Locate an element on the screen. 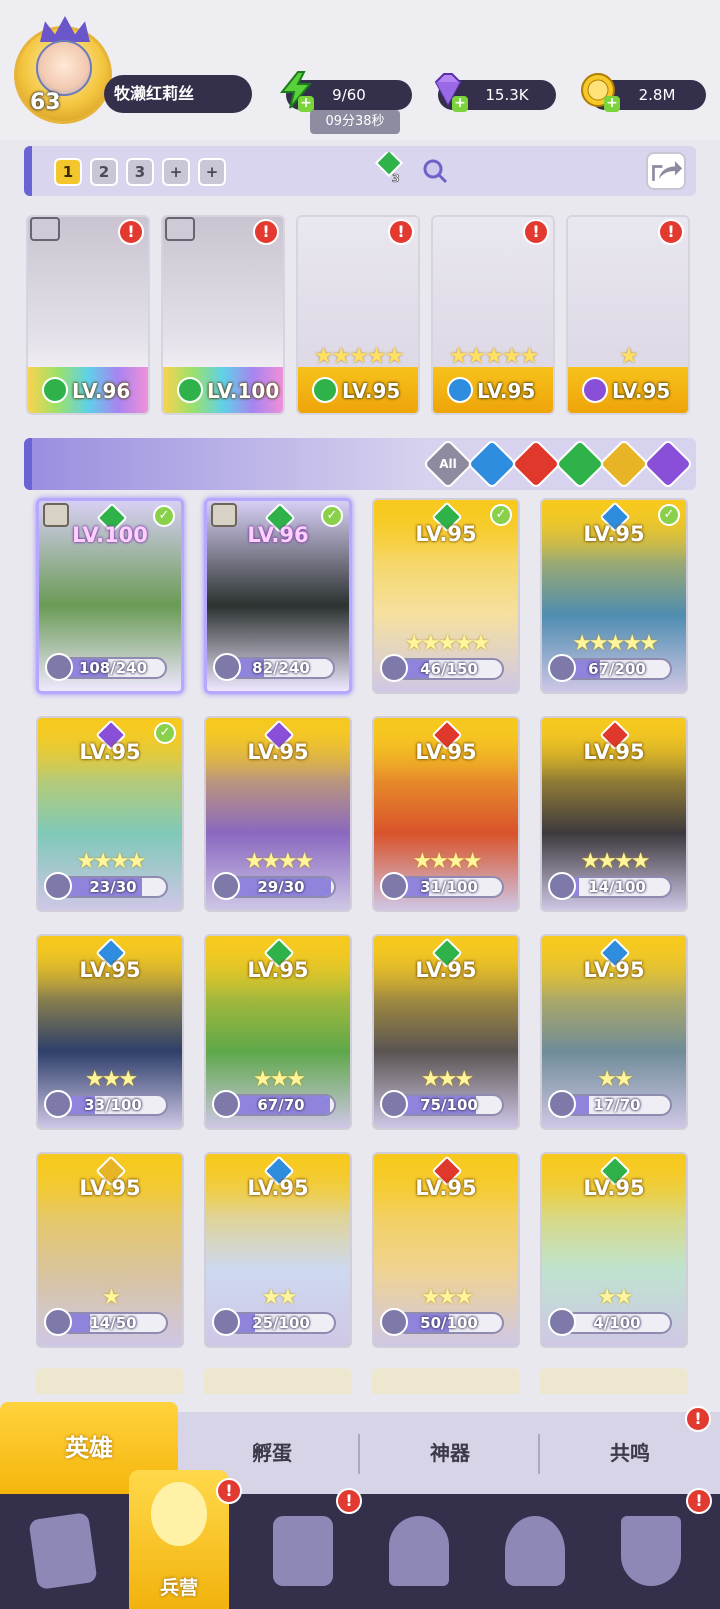 The width and height of the screenshot is (720, 1609). slot-level: LV.96 is located at coordinates (101, 391).